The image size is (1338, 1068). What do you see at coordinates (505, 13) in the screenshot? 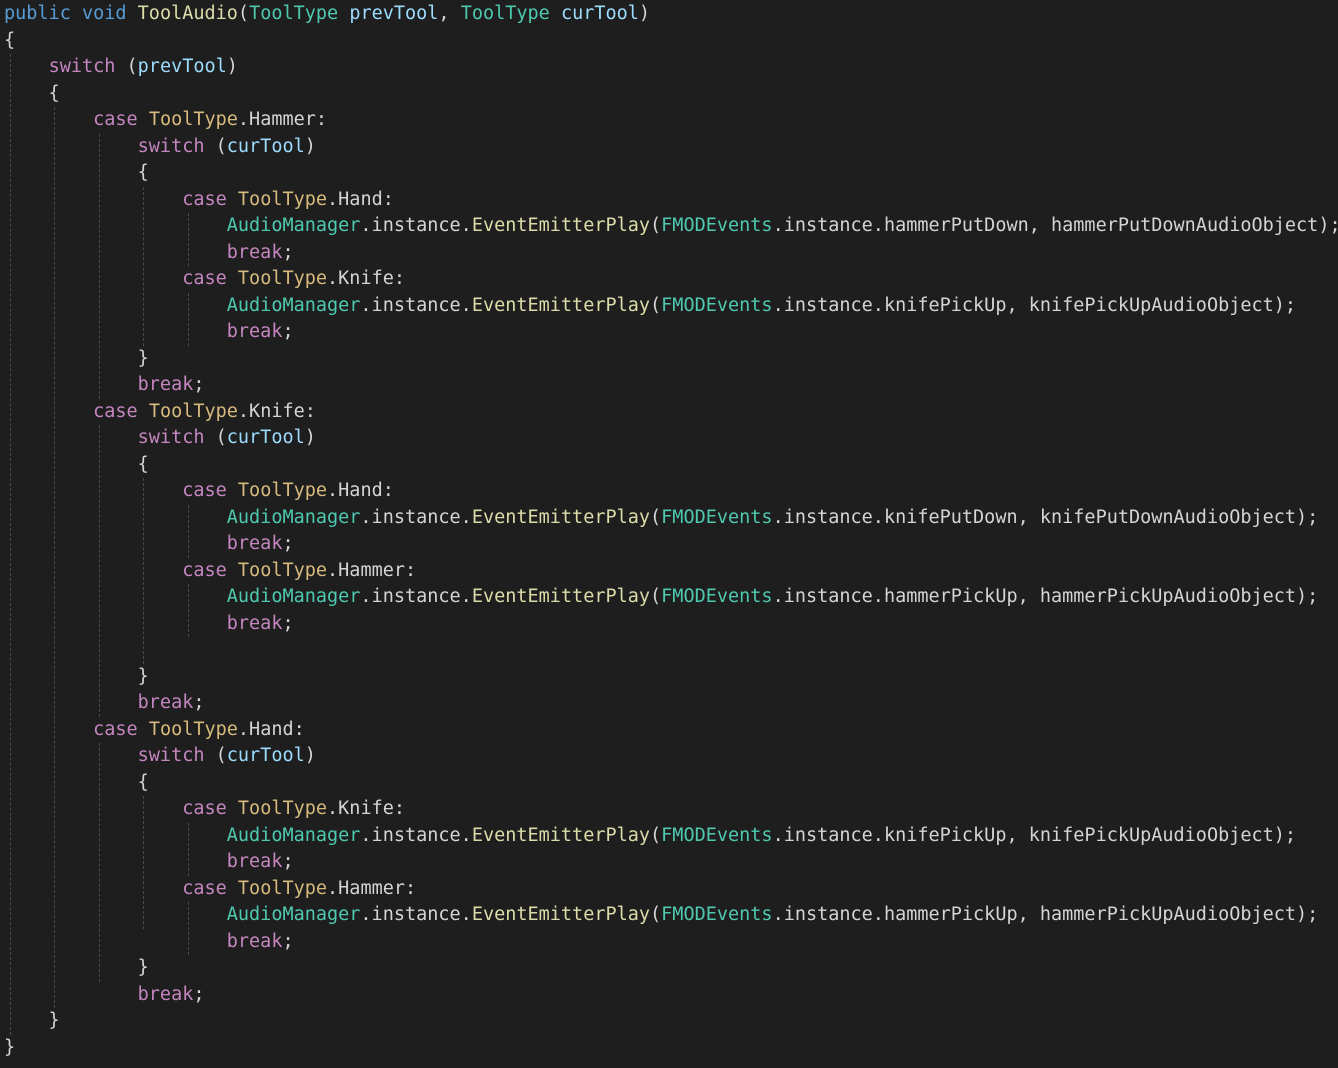
I see `code-token-type: ToolType` at bounding box center [505, 13].